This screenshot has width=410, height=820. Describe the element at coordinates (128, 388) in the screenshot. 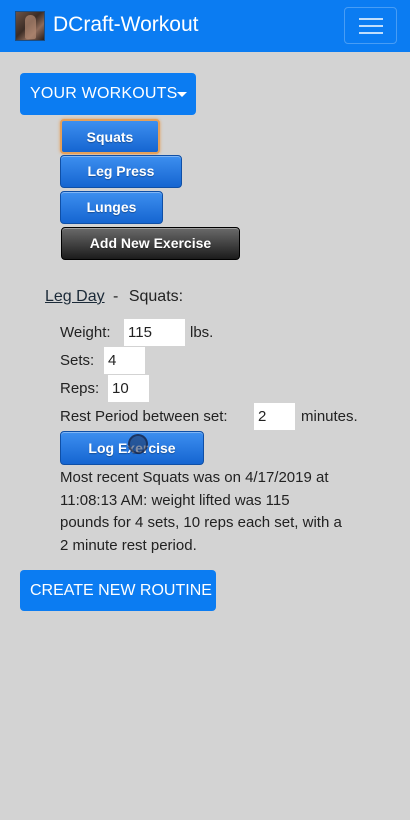

I see `reps-input` at that location.